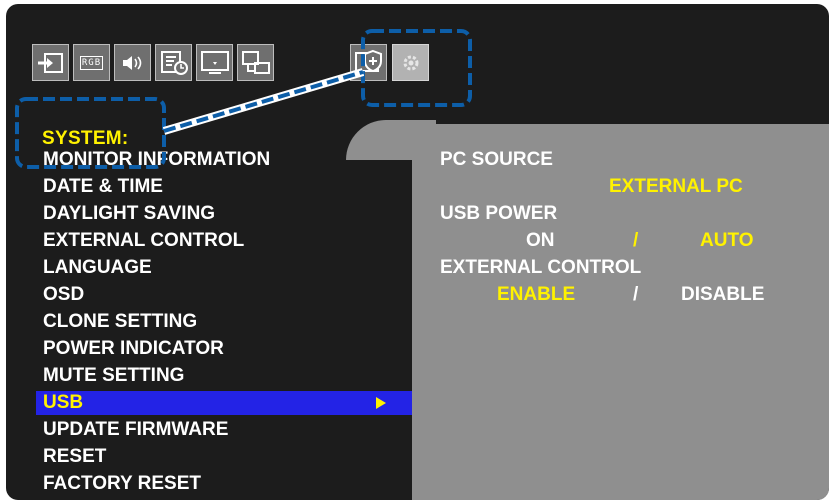 The width and height of the screenshot is (829, 500). Describe the element at coordinates (224, 160) in the screenshot. I see `menu-item-monitor-information: MONITOR INFORMATION` at that location.